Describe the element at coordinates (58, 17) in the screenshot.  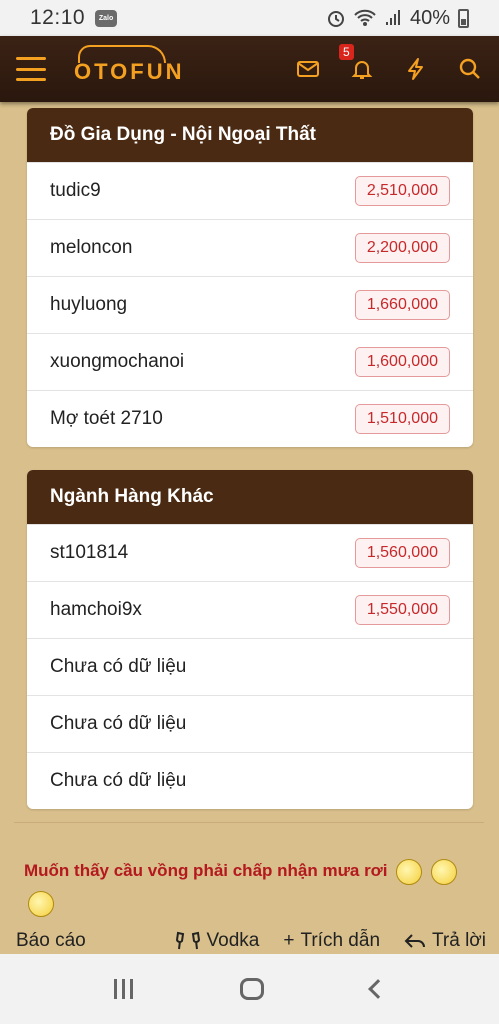
I see `status-time: 12:10` at that location.